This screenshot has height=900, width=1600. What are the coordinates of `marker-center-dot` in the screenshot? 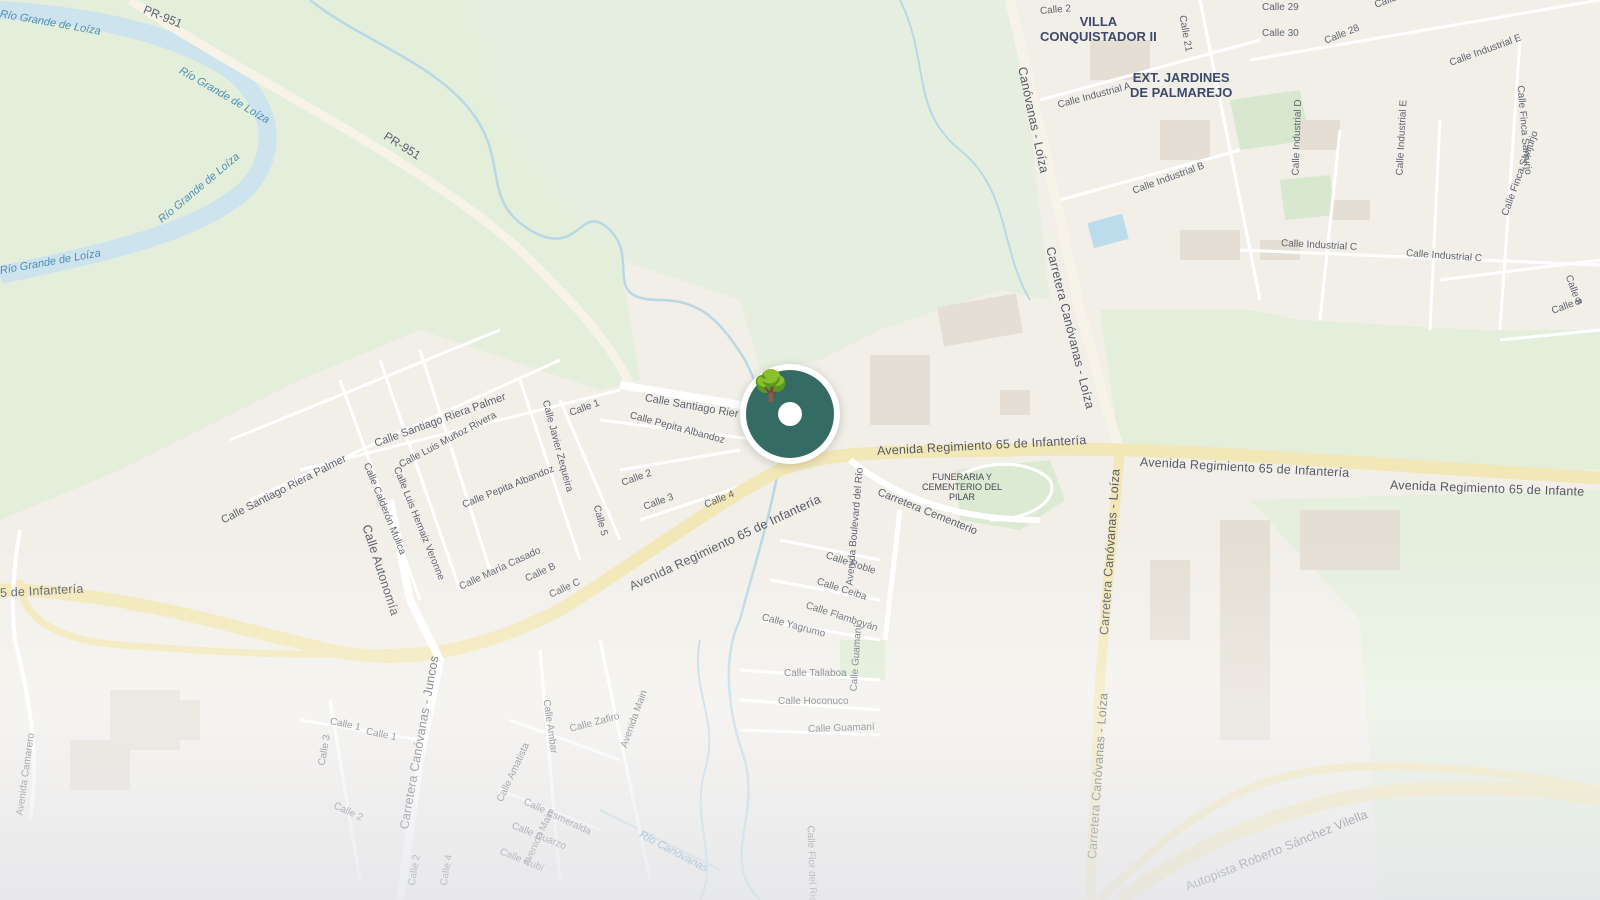 It's located at (790, 414).